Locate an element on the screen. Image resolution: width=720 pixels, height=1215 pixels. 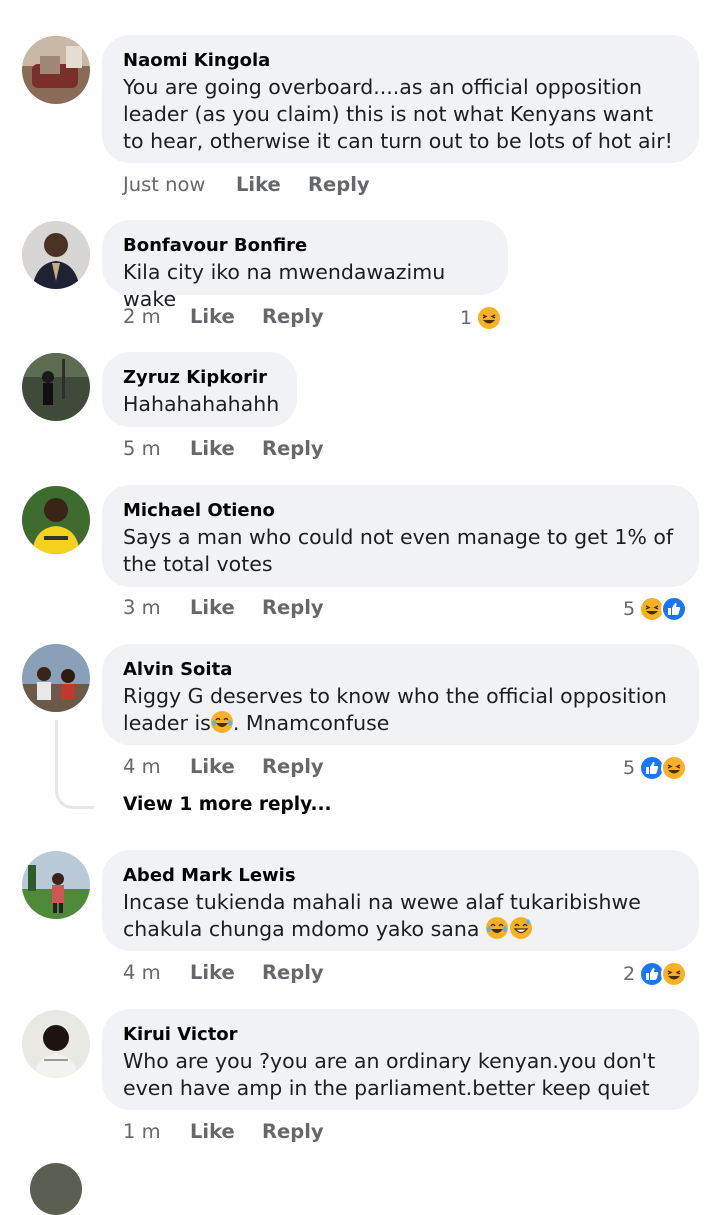
comment-author: Naomi Kingola is located at coordinates (400, 61).